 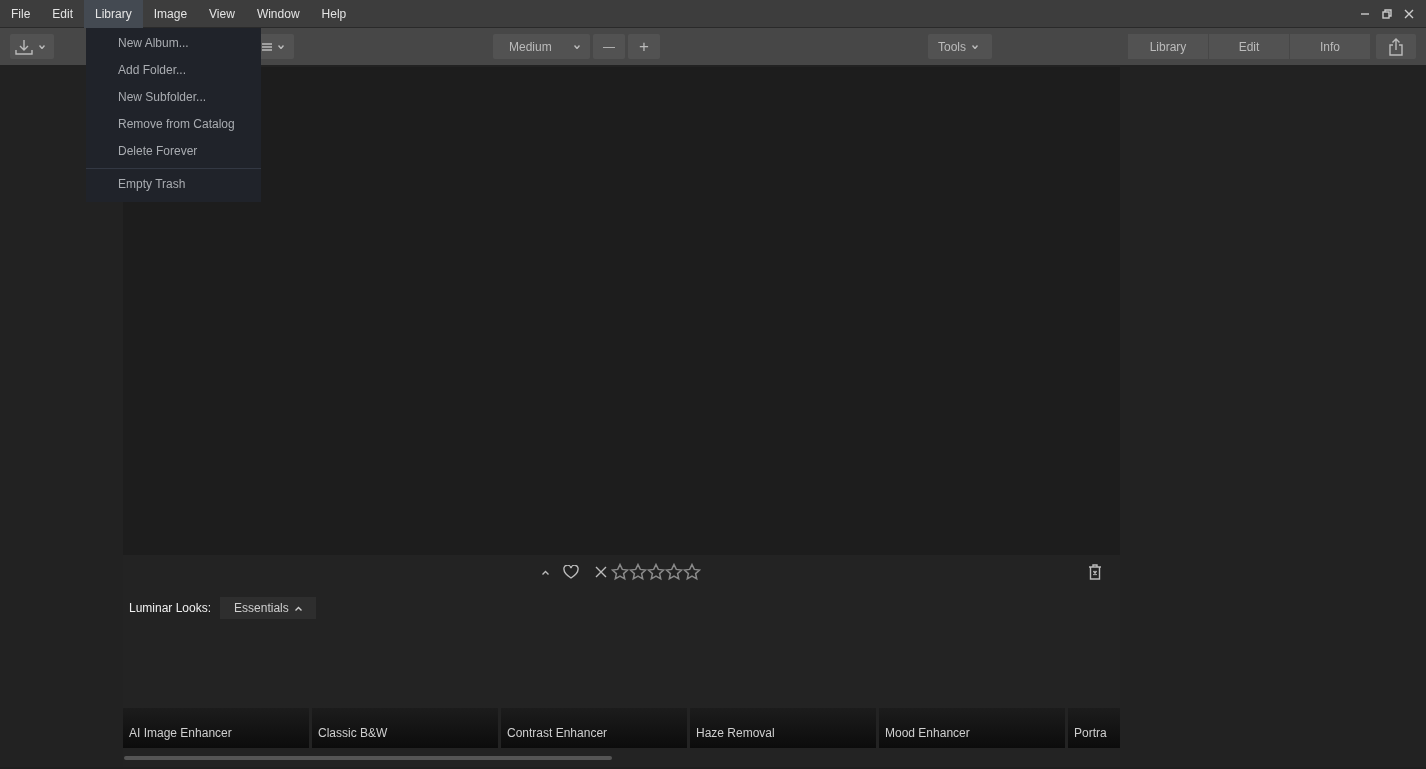 I want to click on look-name: Classic B&W, so click(x=353, y=733).